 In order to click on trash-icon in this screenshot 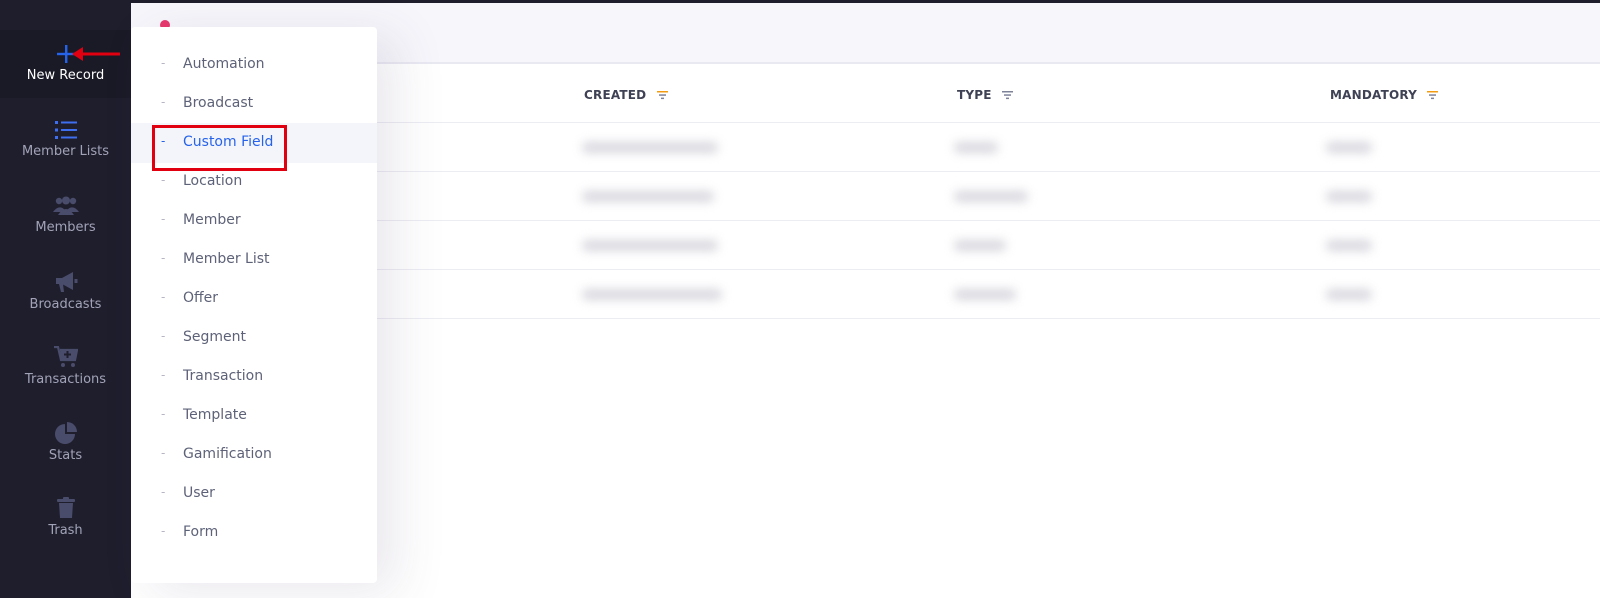, I will do `click(65, 507)`.